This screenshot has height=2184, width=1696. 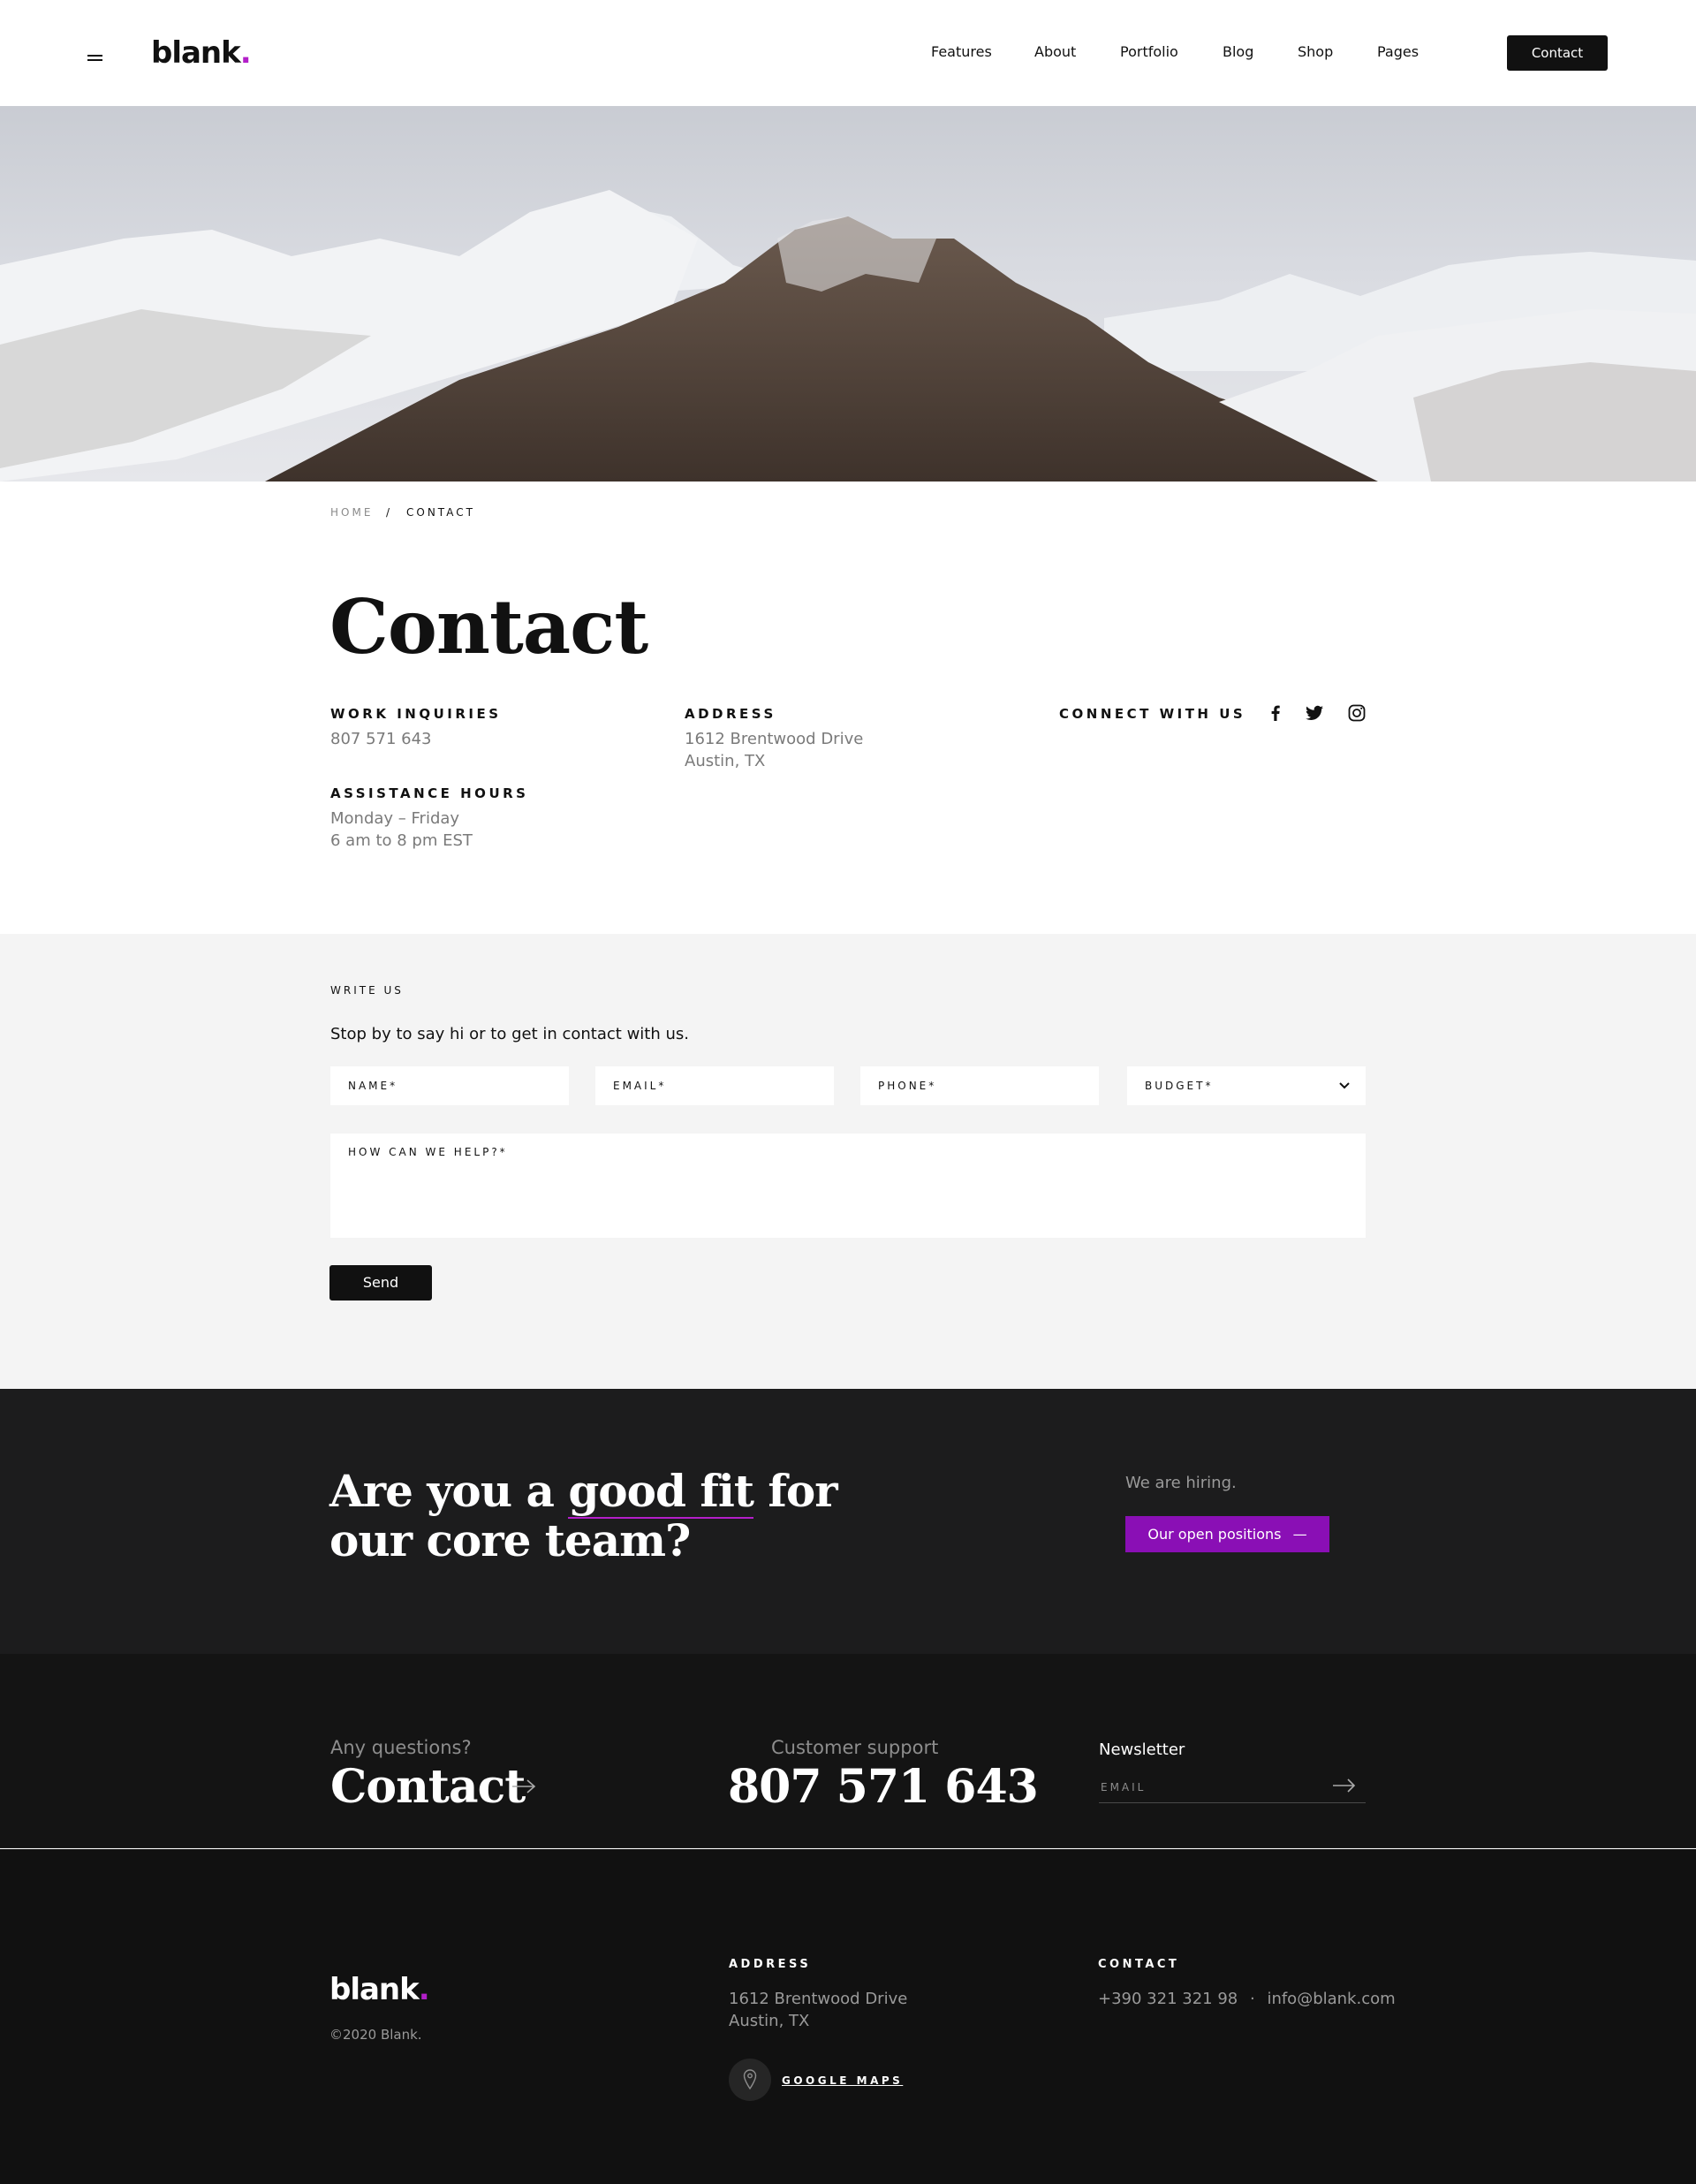 What do you see at coordinates (1142, 1749) in the screenshot?
I see `newsletter-label: Newsletter` at bounding box center [1142, 1749].